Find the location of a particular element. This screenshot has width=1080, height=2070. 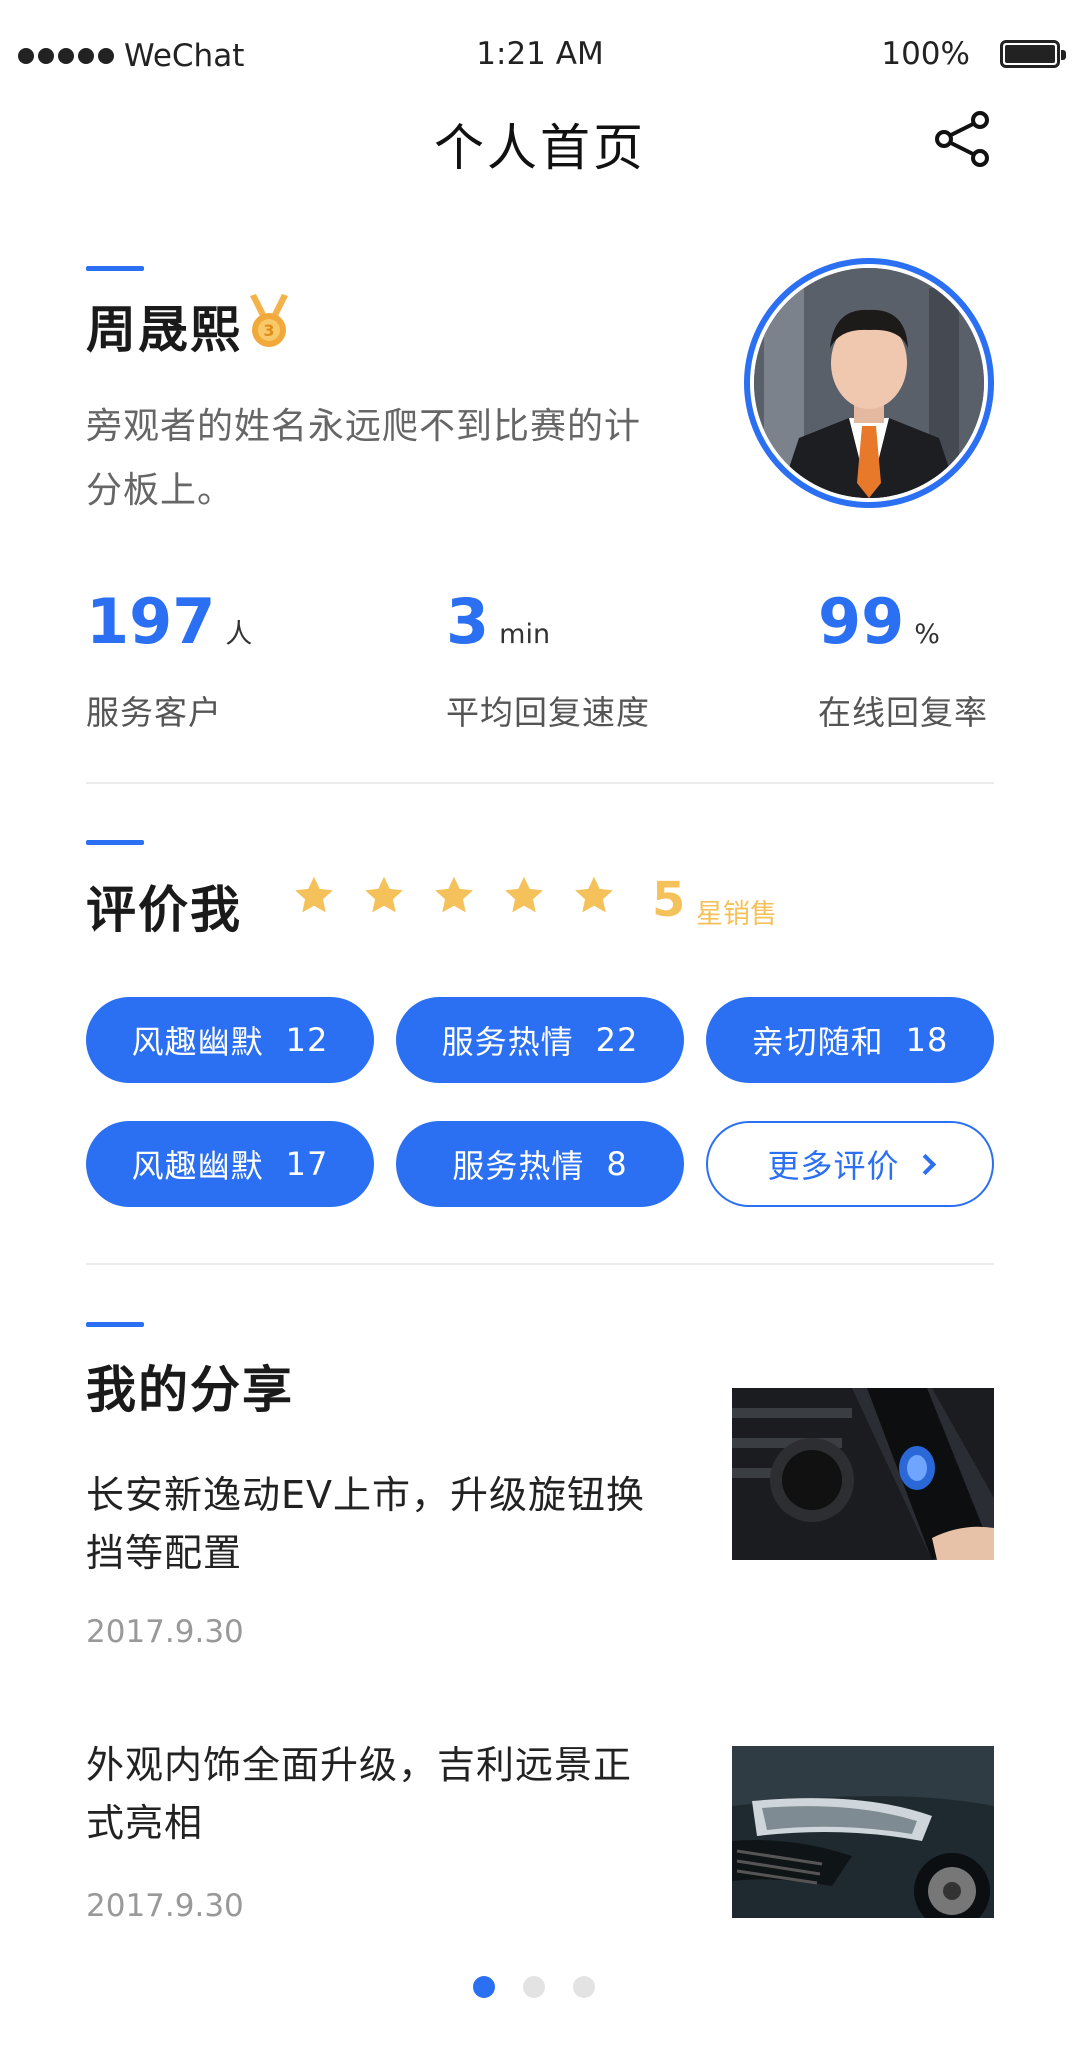

person-icon is located at coordinates (869, 383).